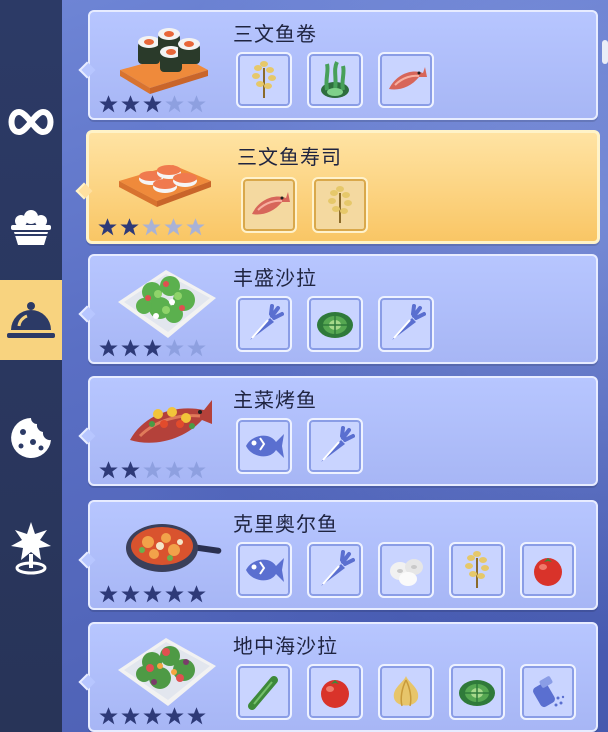 The image size is (608, 732). What do you see at coordinates (285, 524) in the screenshot?
I see `recipe-title: 克里奥尔鱼` at bounding box center [285, 524].